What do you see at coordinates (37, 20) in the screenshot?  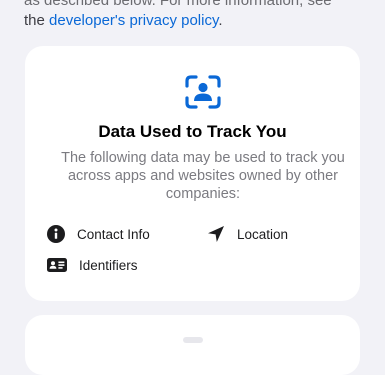 I see `intro-prefix: the` at bounding box center [37, 20].